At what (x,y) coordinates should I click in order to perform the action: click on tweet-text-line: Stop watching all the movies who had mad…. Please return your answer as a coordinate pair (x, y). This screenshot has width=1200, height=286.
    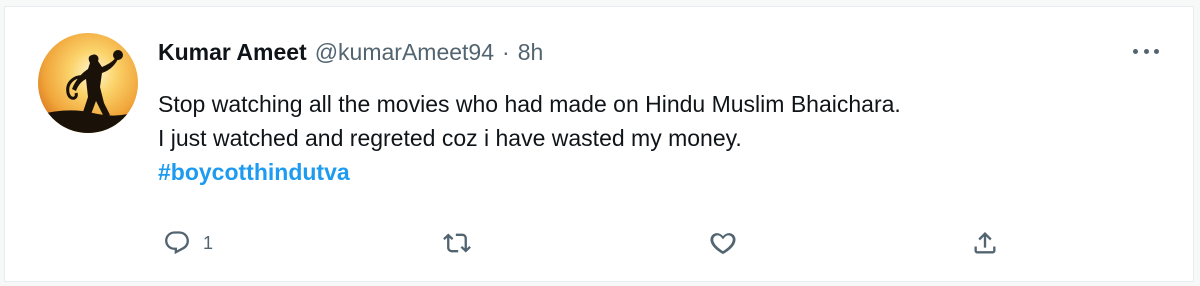
    Looking at the image, I should click on (529, 104).